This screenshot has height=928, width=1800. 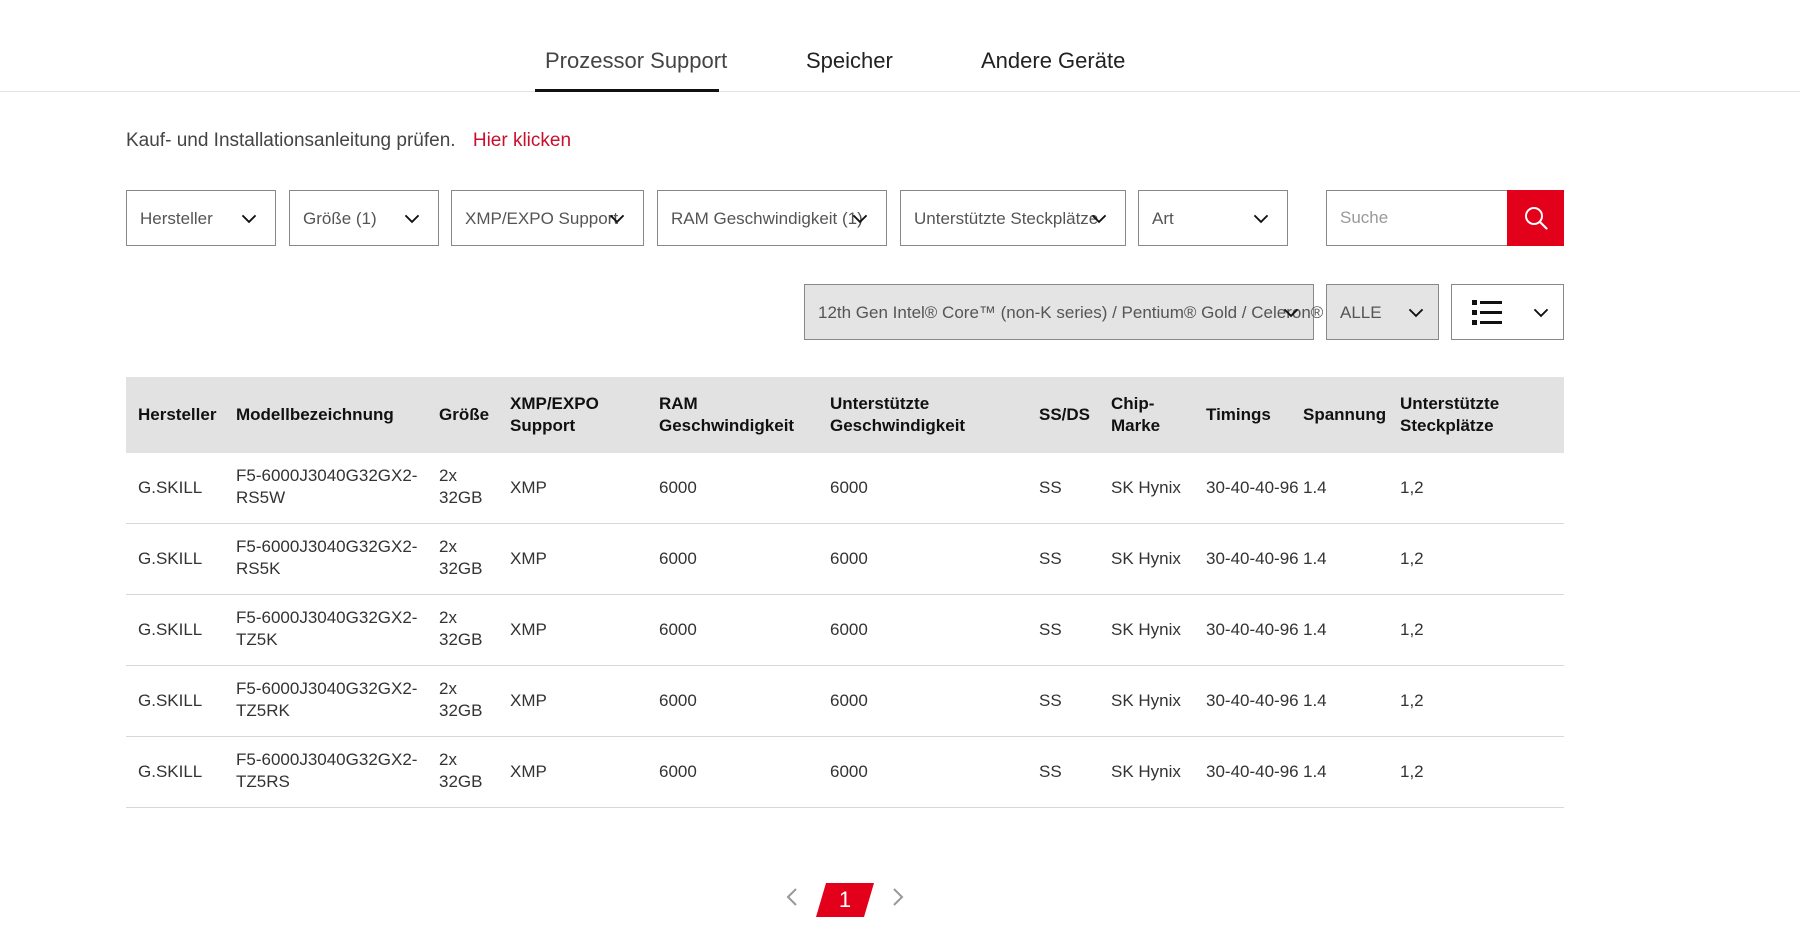 I want to click on header-line: RAM, so click(x=678, y=403).